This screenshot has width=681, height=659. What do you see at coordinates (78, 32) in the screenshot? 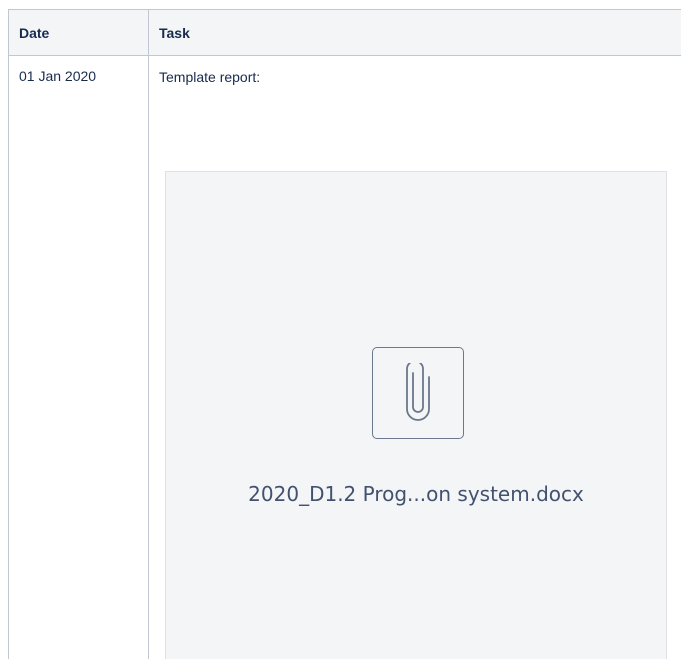
I see `header-date: Date` at bounding box center [78, 32].